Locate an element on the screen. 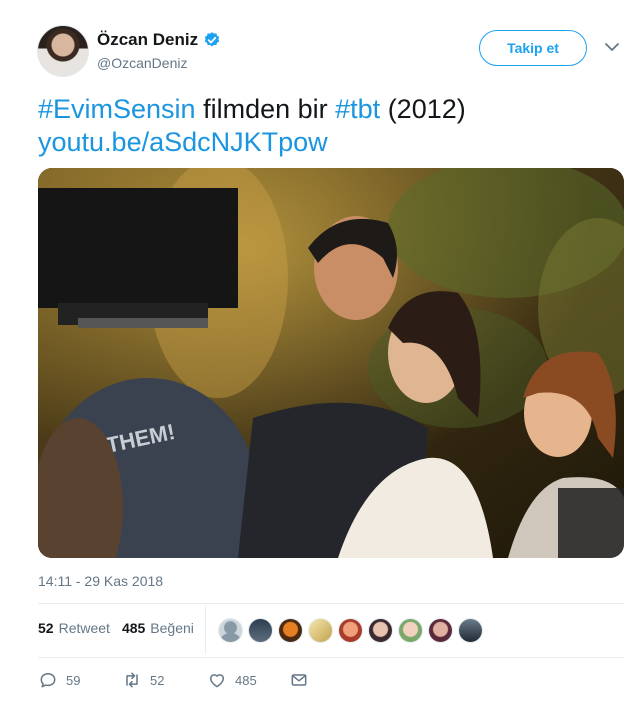  follow-button: Takip et is located at coordinates (533, 48).